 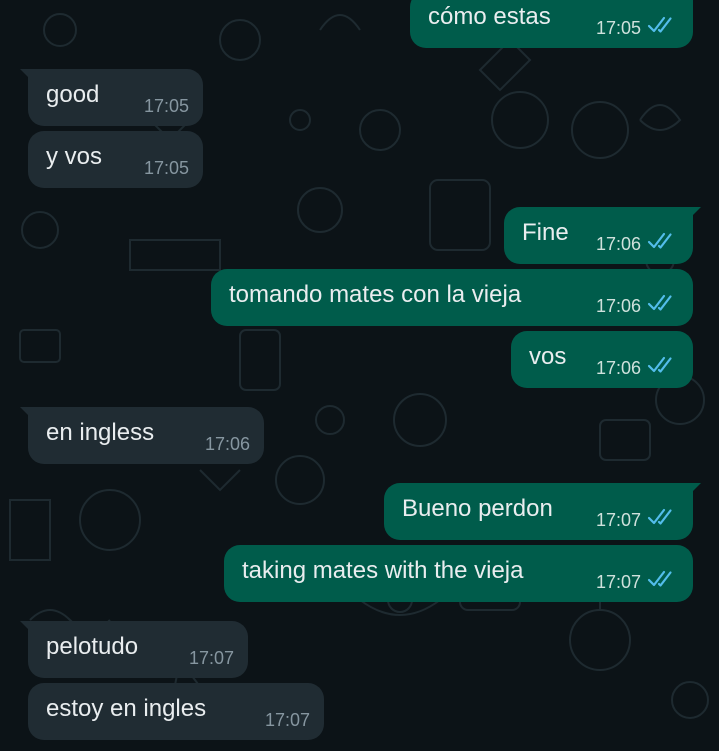 What do you see at coordinates (477, 508) in the screenshot?
I see `message-text: Bueno perdon` at bounding box center [477, 508].